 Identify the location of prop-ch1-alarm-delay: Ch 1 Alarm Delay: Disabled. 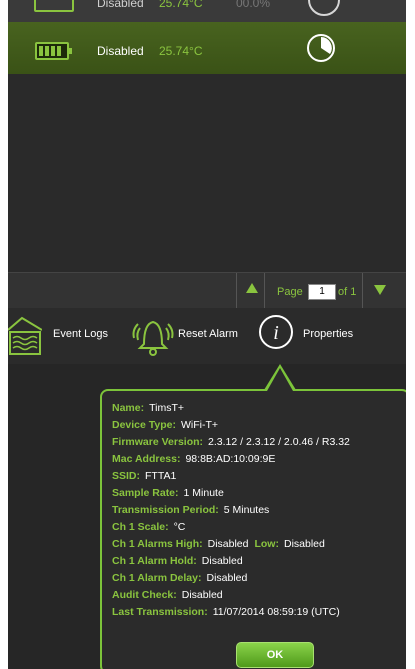
(180, 578).